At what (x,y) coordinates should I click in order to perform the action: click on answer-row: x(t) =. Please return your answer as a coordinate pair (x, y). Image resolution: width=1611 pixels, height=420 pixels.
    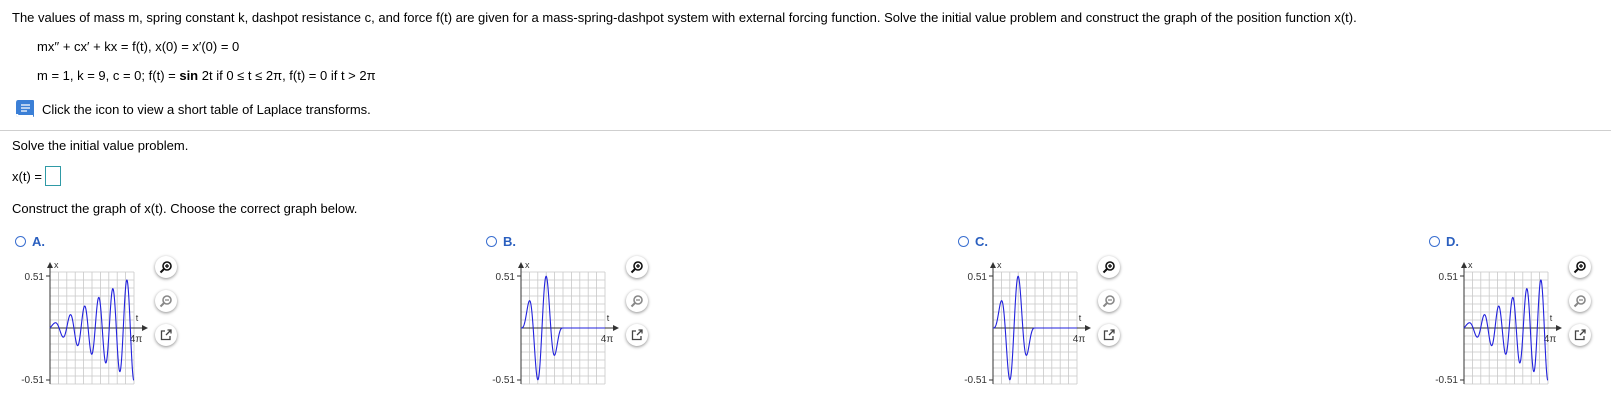
    Looking at the image, I should click on (36, 176).